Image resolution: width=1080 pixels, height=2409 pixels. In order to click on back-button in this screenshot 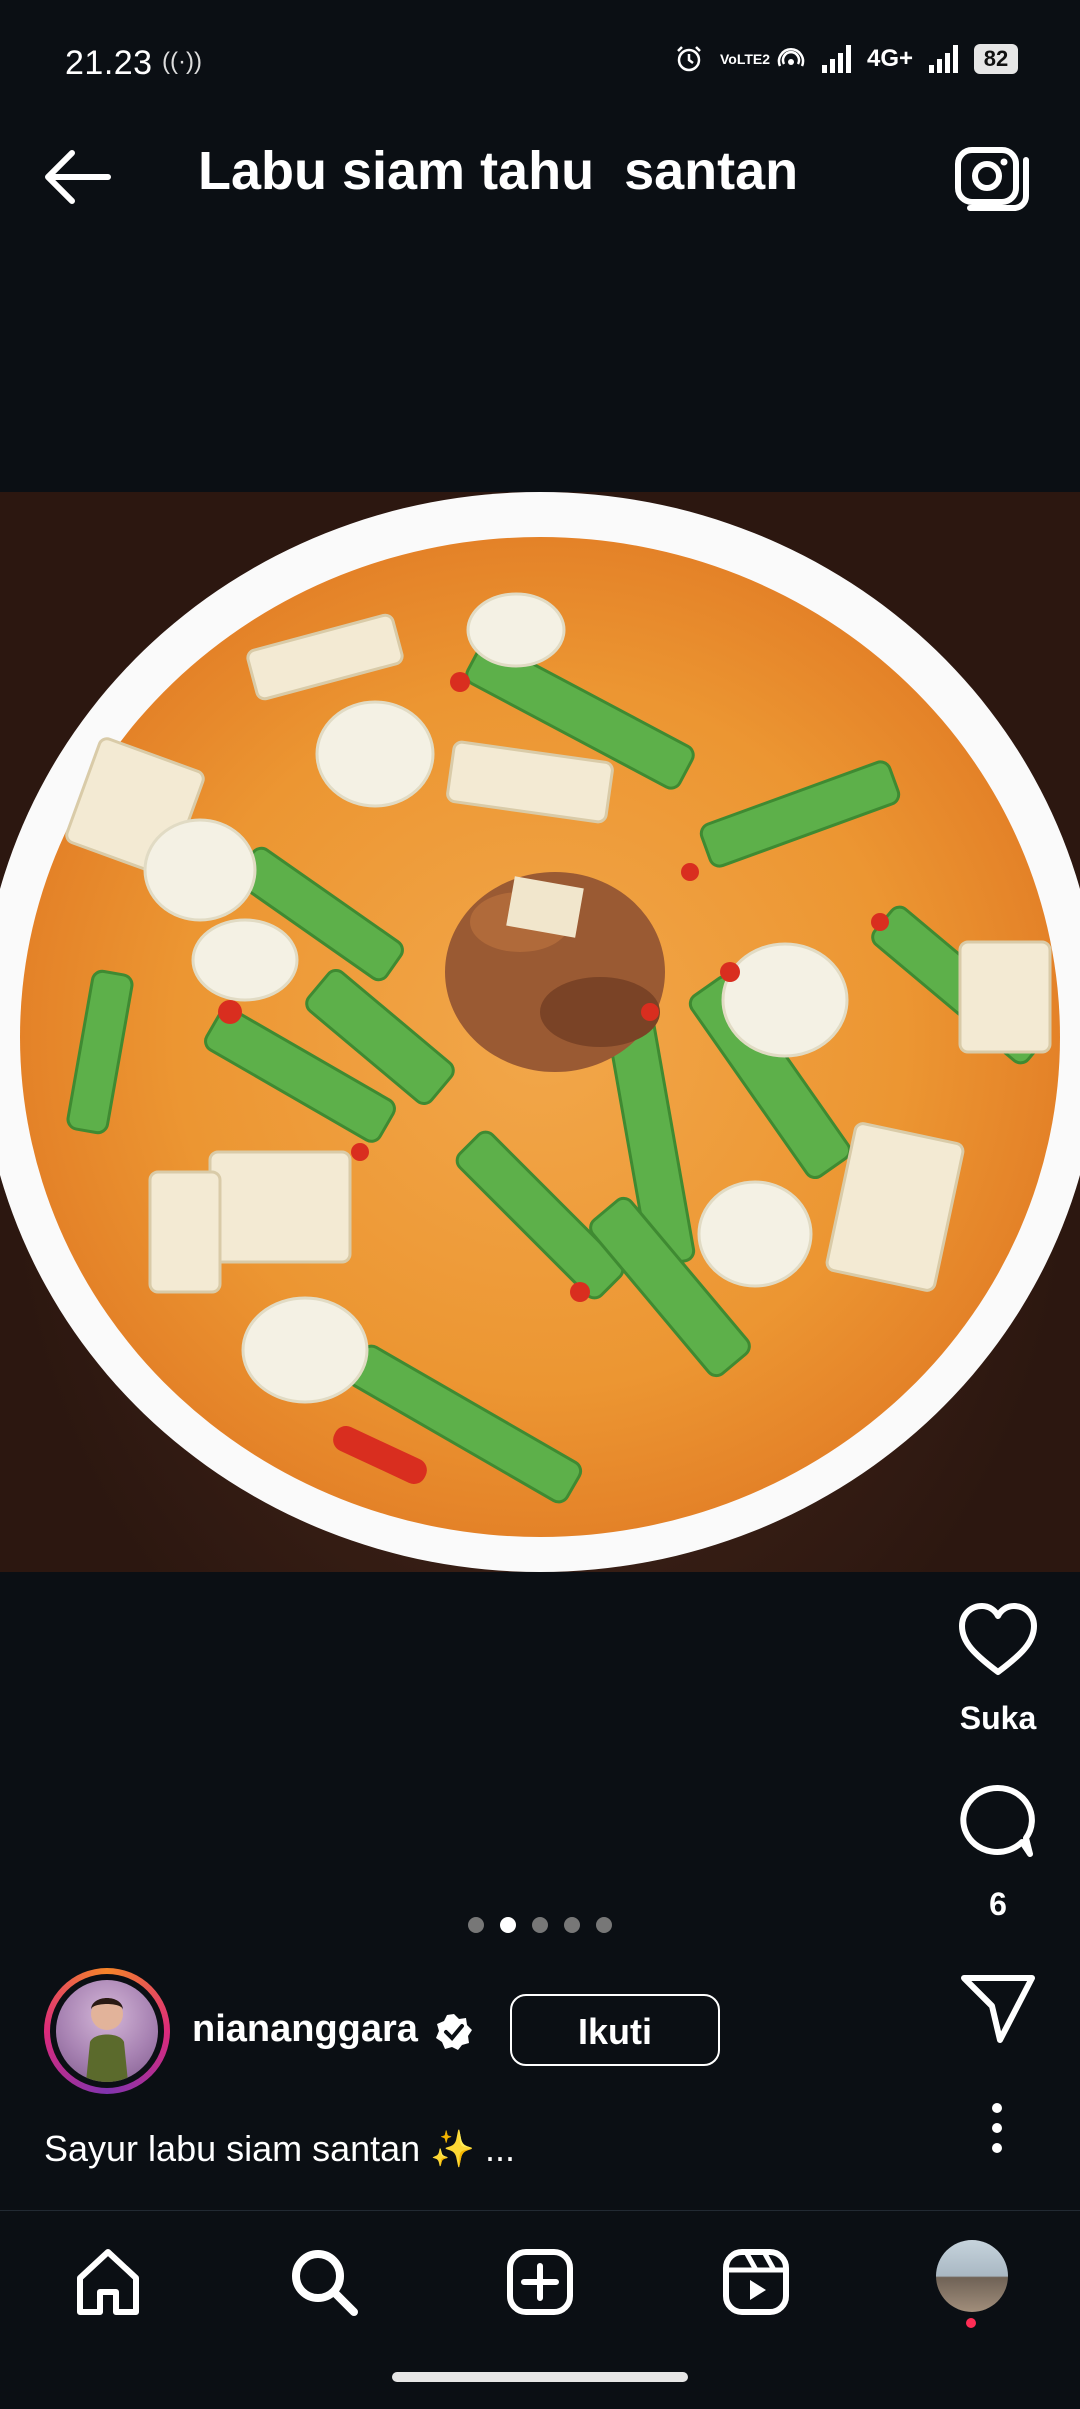, I will do `click(78, 177)`.